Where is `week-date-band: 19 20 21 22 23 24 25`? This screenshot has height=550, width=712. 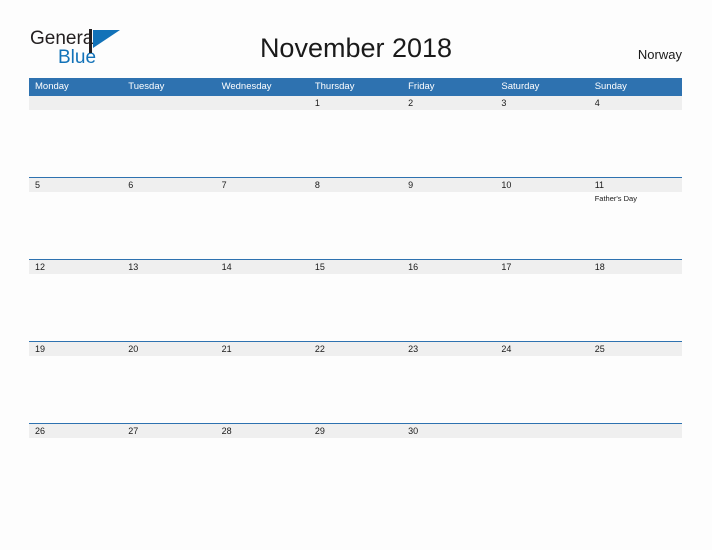
week-date-band: 19 20 21 22 23 24 25 is located at coordinates (355, 349).